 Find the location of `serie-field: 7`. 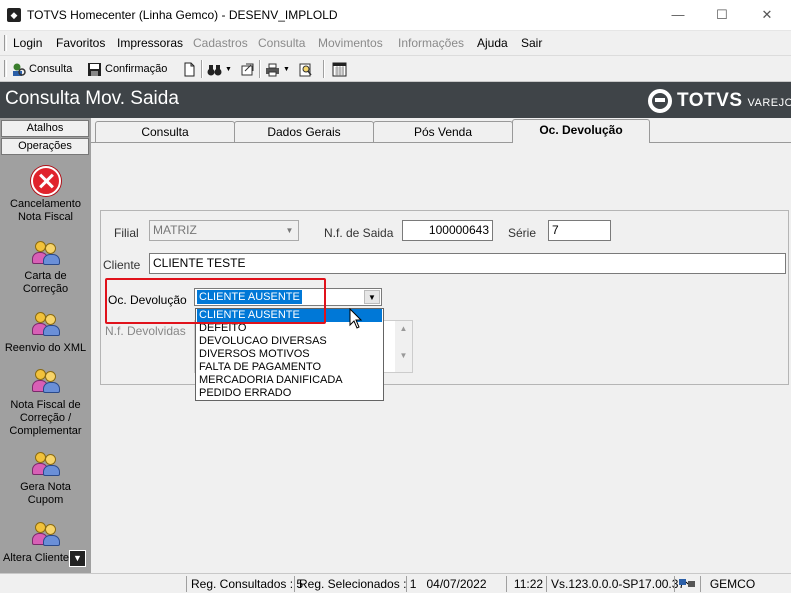

serie-field: 7 is located at coordinates (579, 230).